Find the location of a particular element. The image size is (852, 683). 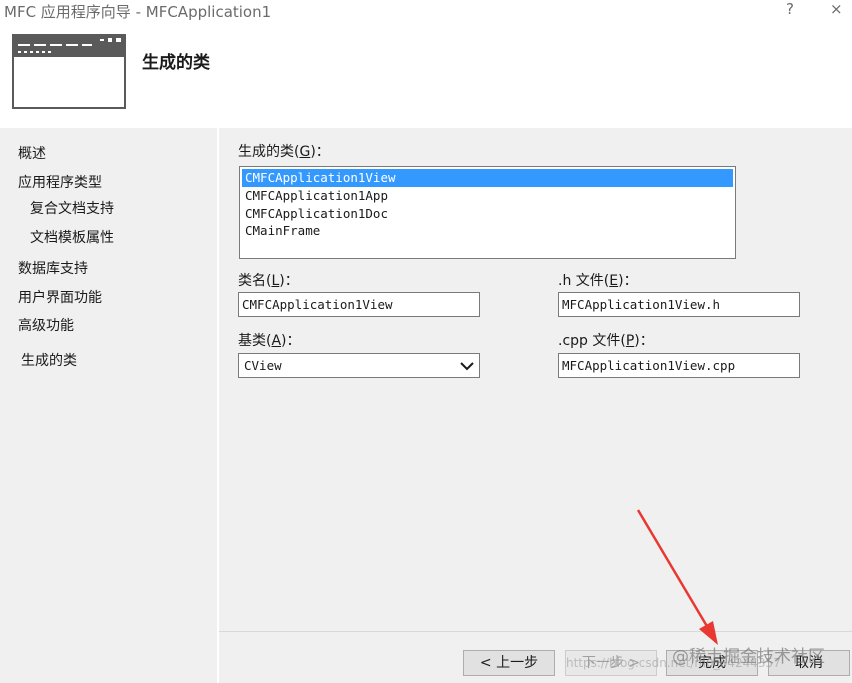

window-title: MFC 应用程序向导 - MFCApplication1 is located at coordinates (138, 12).